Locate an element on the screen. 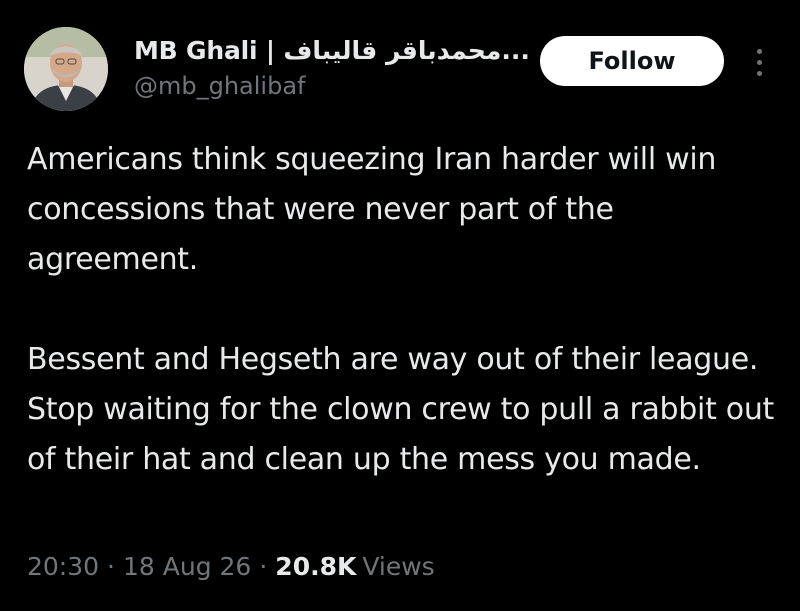 The image size is (800, 611). tweet-meta: 20:30 · 18 Aug 26 · 20.8K Views is located at coordinates (231, 566).